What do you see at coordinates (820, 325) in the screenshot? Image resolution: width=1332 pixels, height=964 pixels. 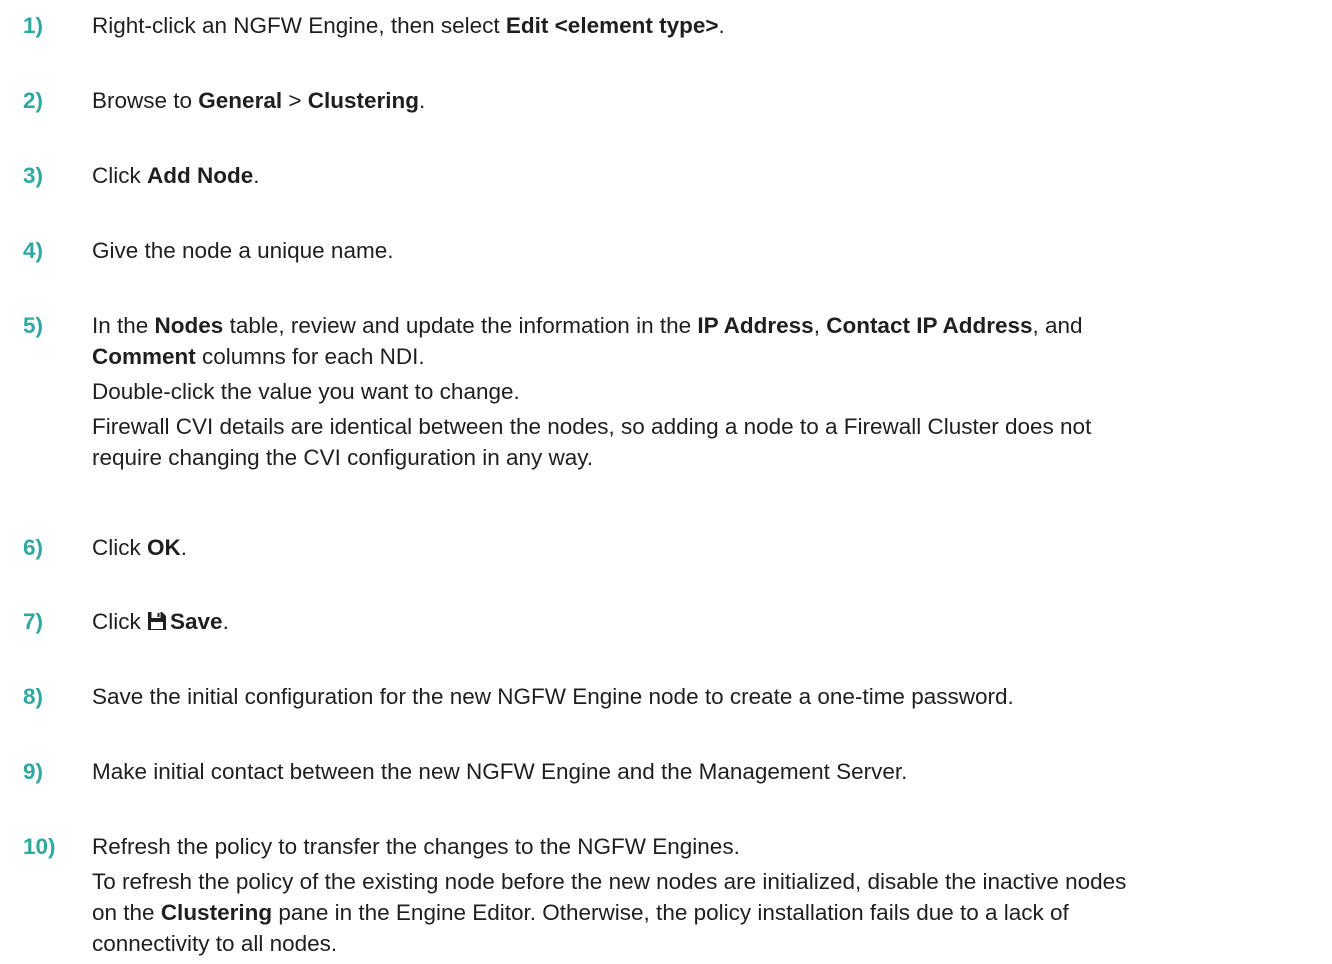 I see `text-run: ,` at bounding box center [820, 325].